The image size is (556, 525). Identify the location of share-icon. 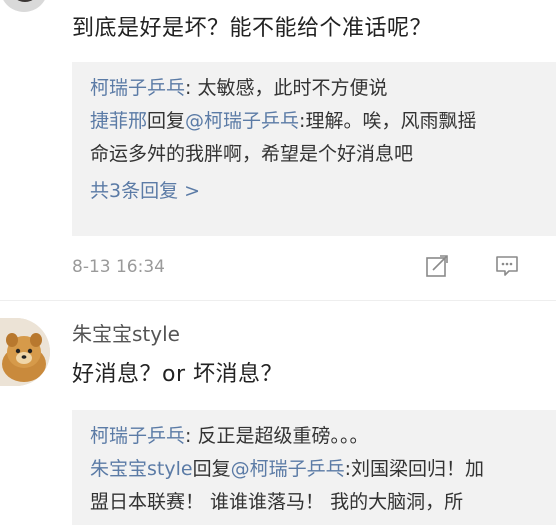
(437, 266).